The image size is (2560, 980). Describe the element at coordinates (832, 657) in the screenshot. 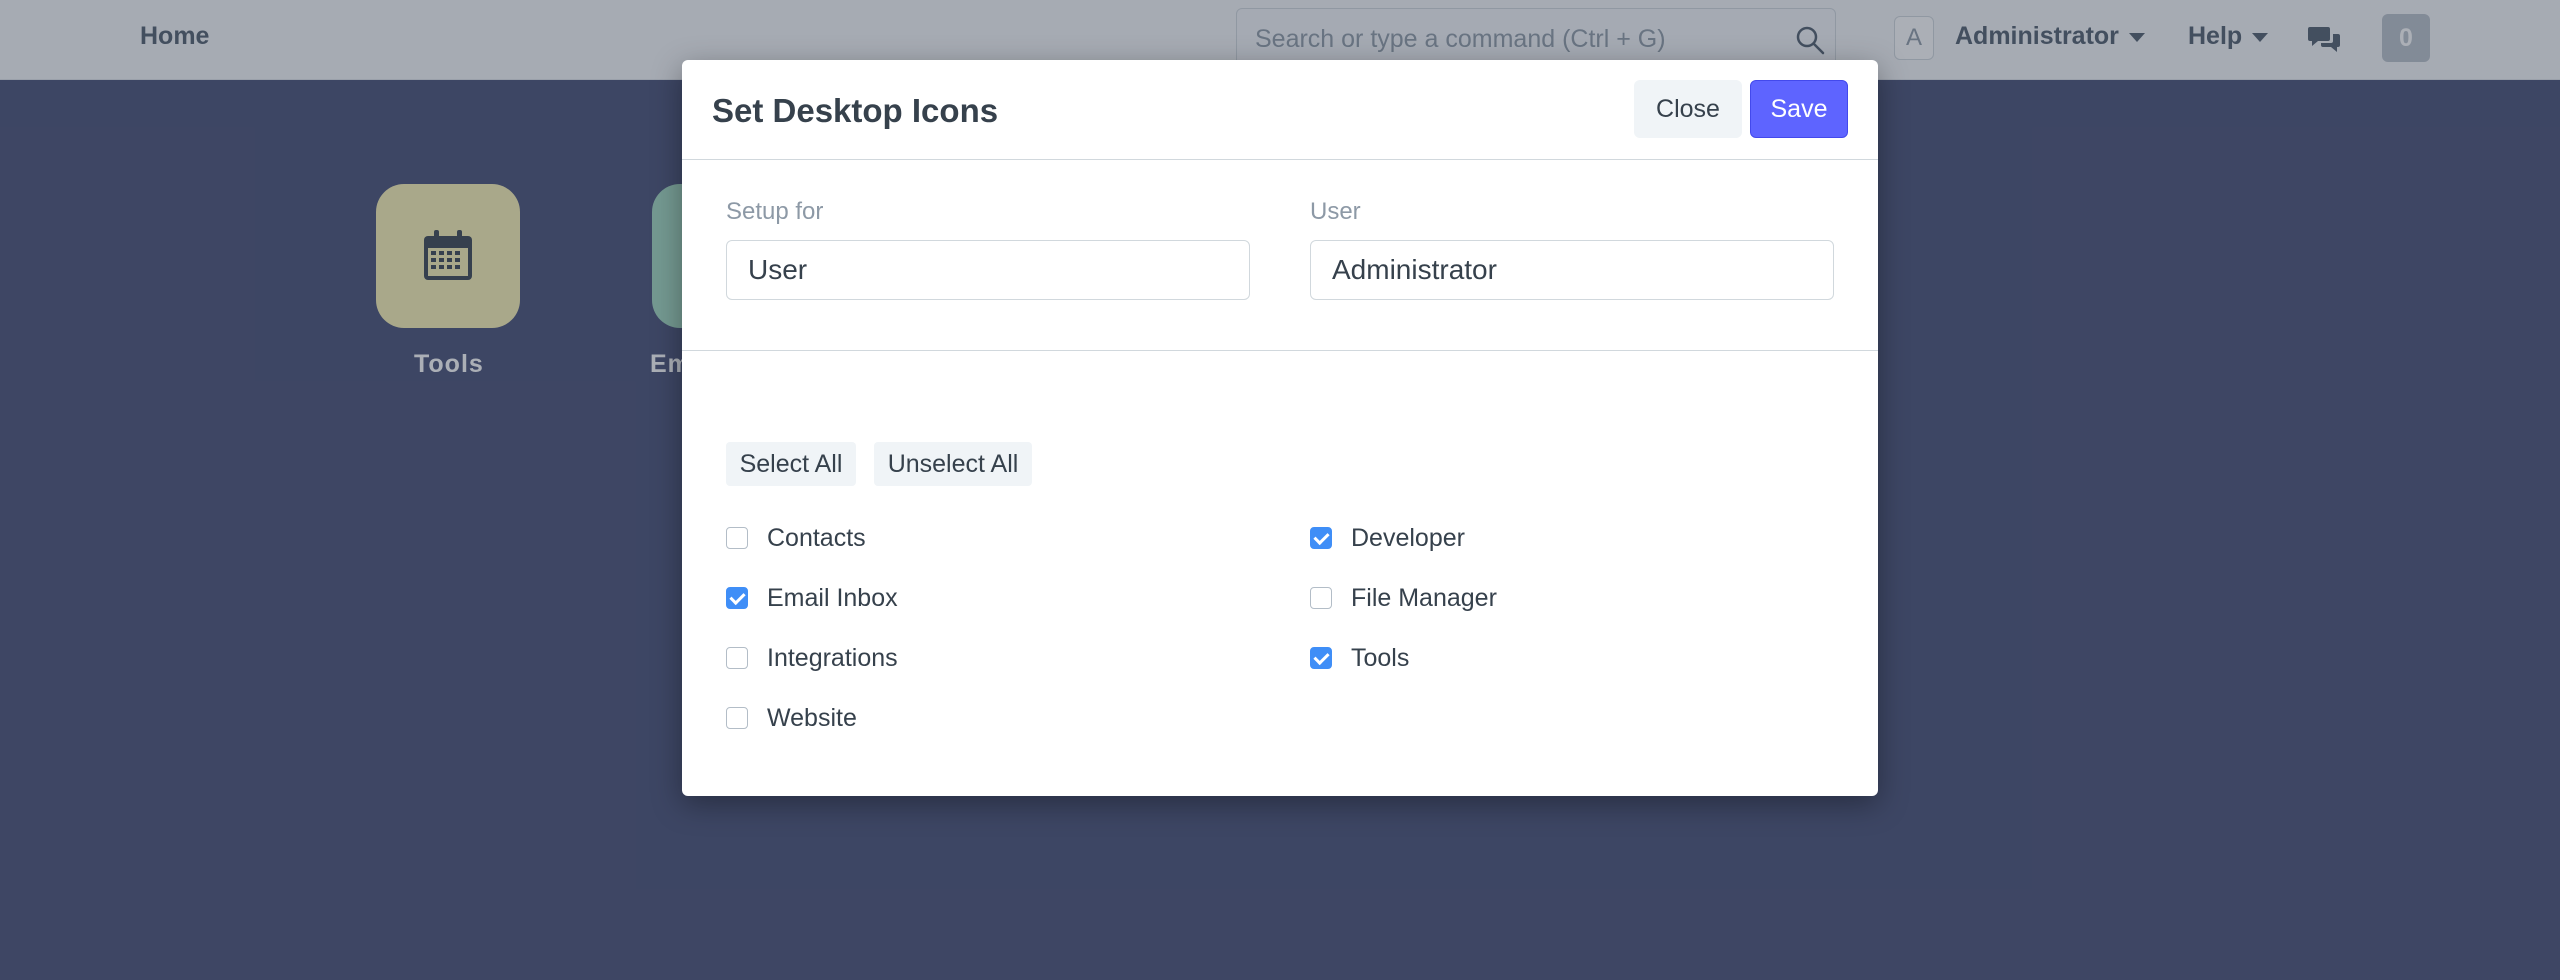

I see `checkbox-label: Integrations` at that location.